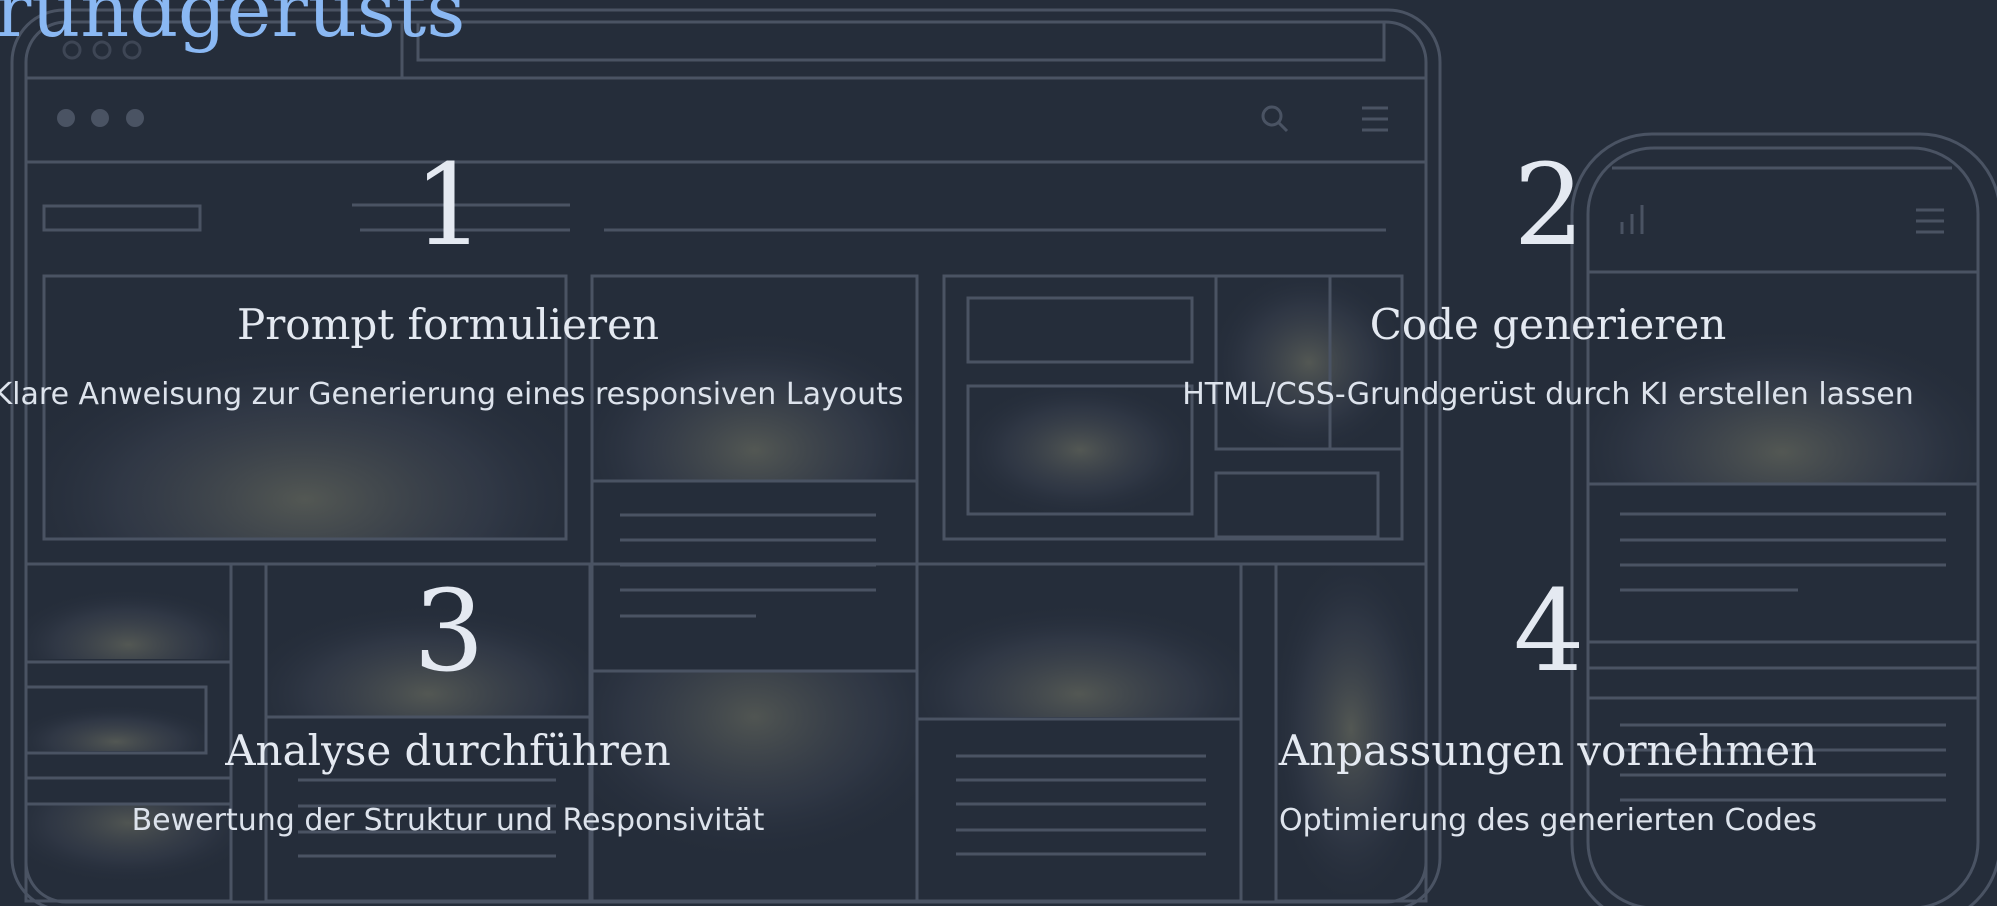 Image resolution: width=1997 pixels, height=906 pixels. I want to click on step-number: 2, so click(1548, 206).